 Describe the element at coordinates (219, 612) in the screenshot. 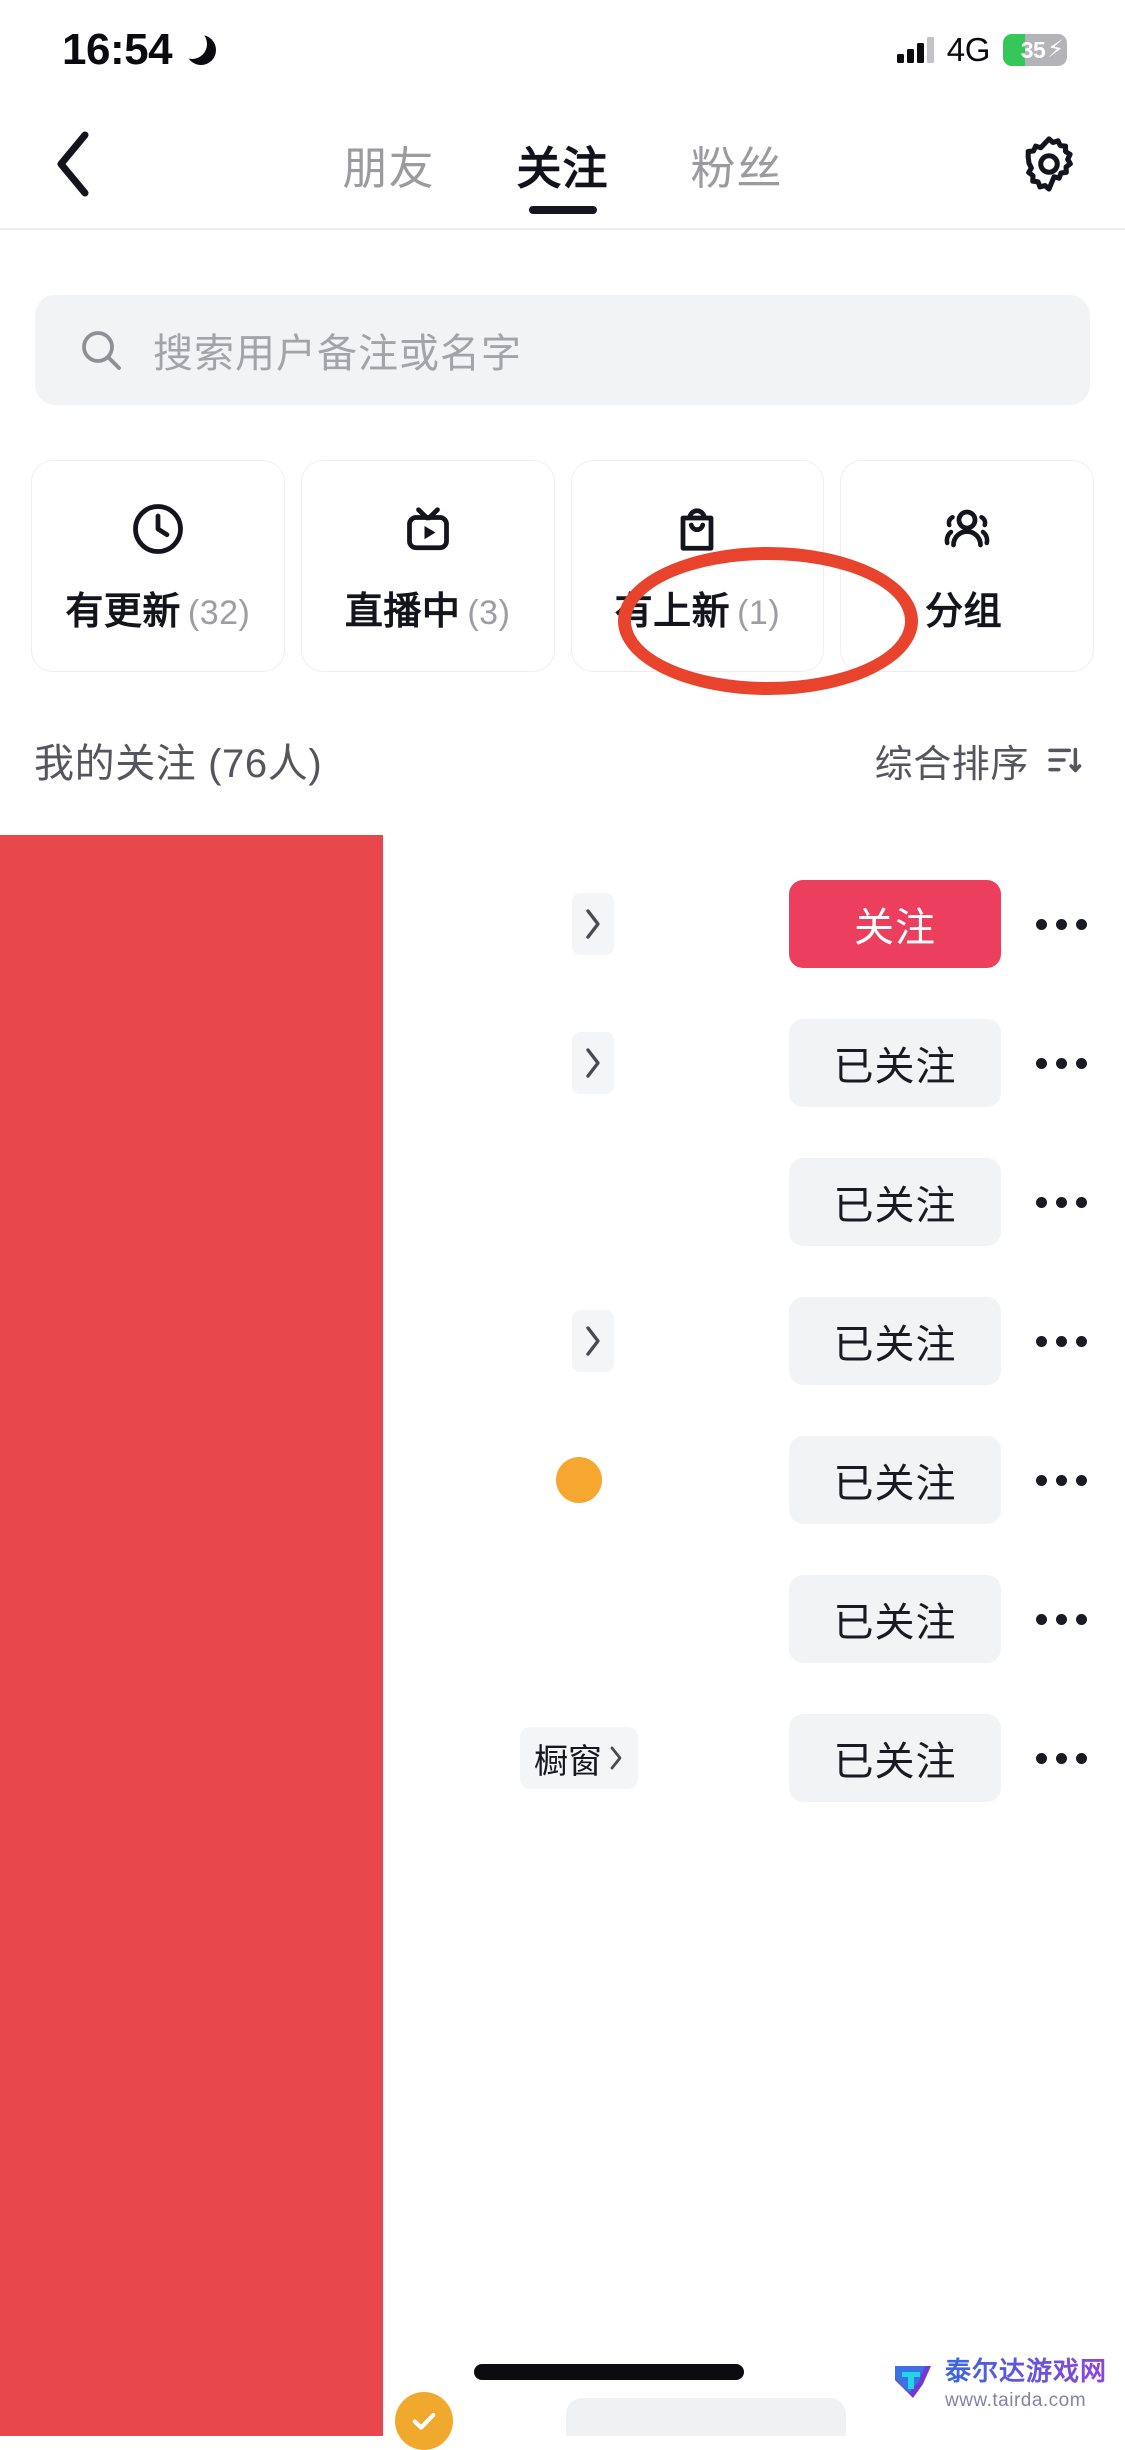

I see `chip-count: (32)` at that location.